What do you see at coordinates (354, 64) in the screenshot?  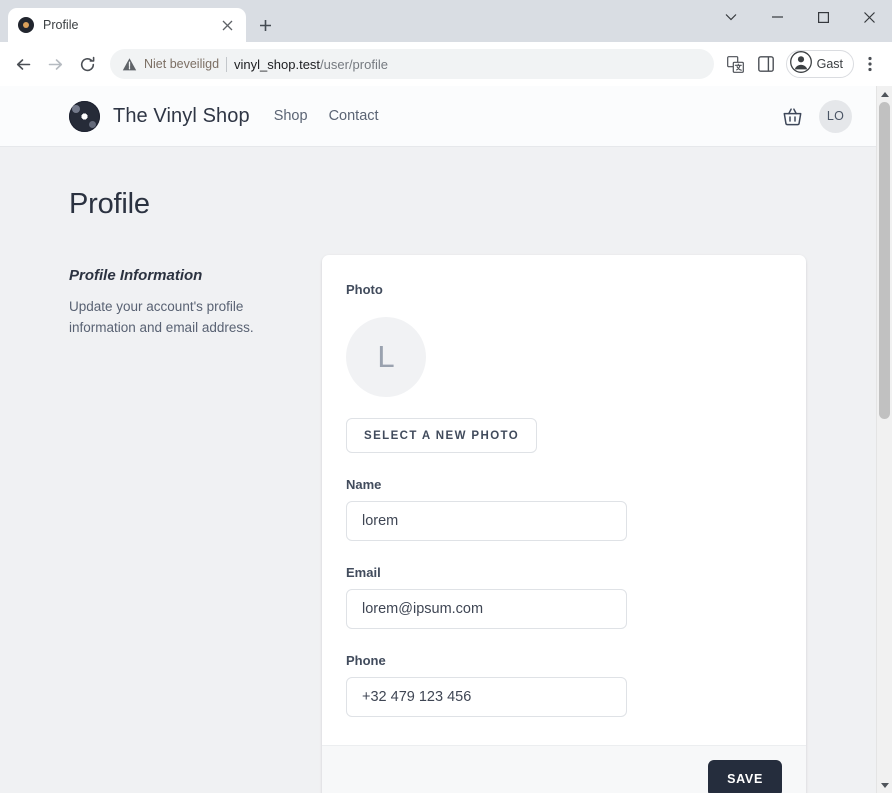 I see `url-path: /user/profile` at bounding box center [354, 64].